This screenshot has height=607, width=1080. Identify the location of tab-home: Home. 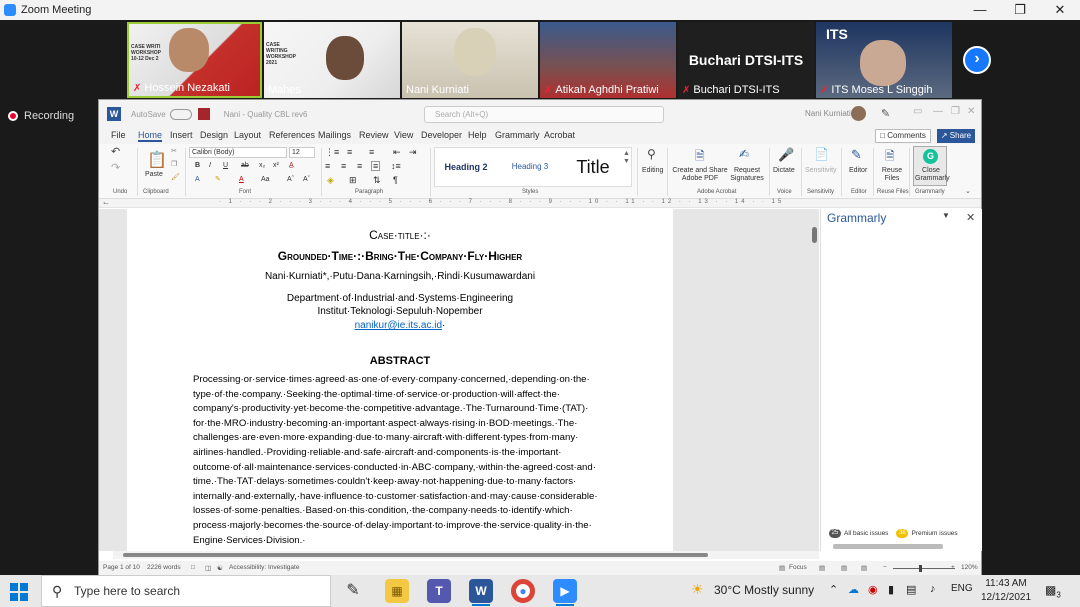
(150, 136).